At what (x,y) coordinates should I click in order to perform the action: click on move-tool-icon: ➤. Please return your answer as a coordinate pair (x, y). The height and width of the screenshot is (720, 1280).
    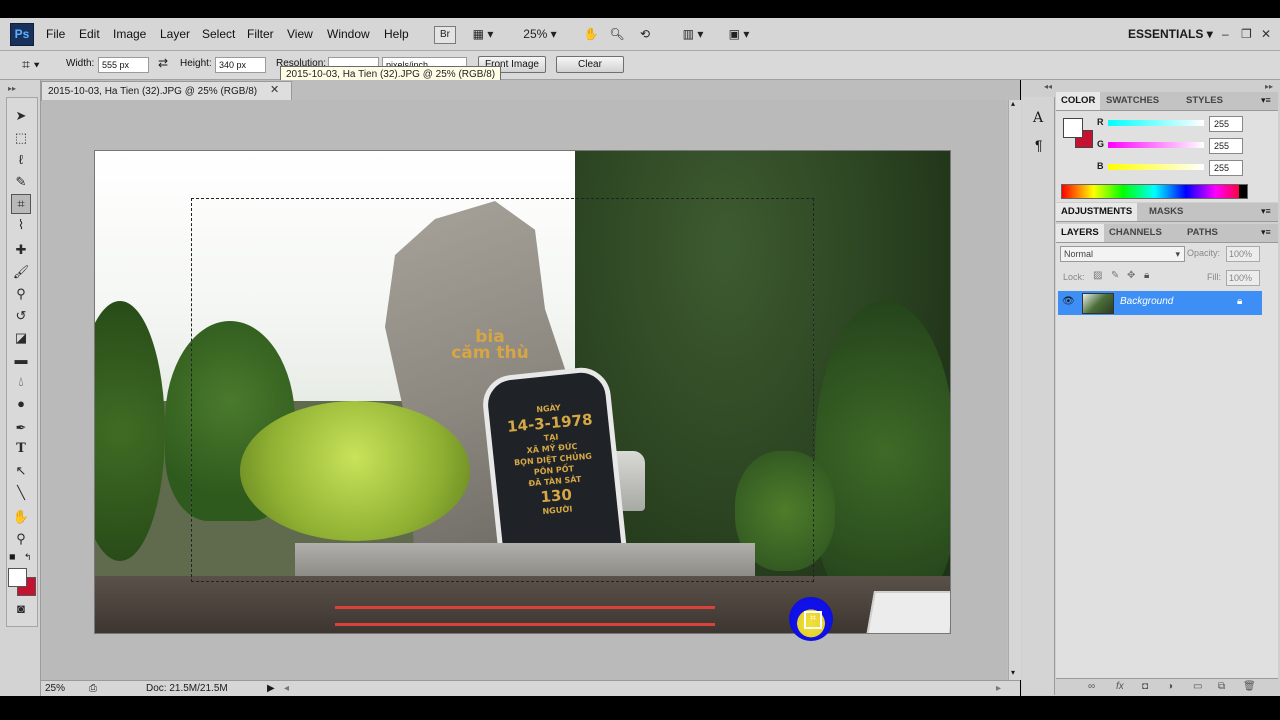
    Looking at the image, I should click on (21, 116).